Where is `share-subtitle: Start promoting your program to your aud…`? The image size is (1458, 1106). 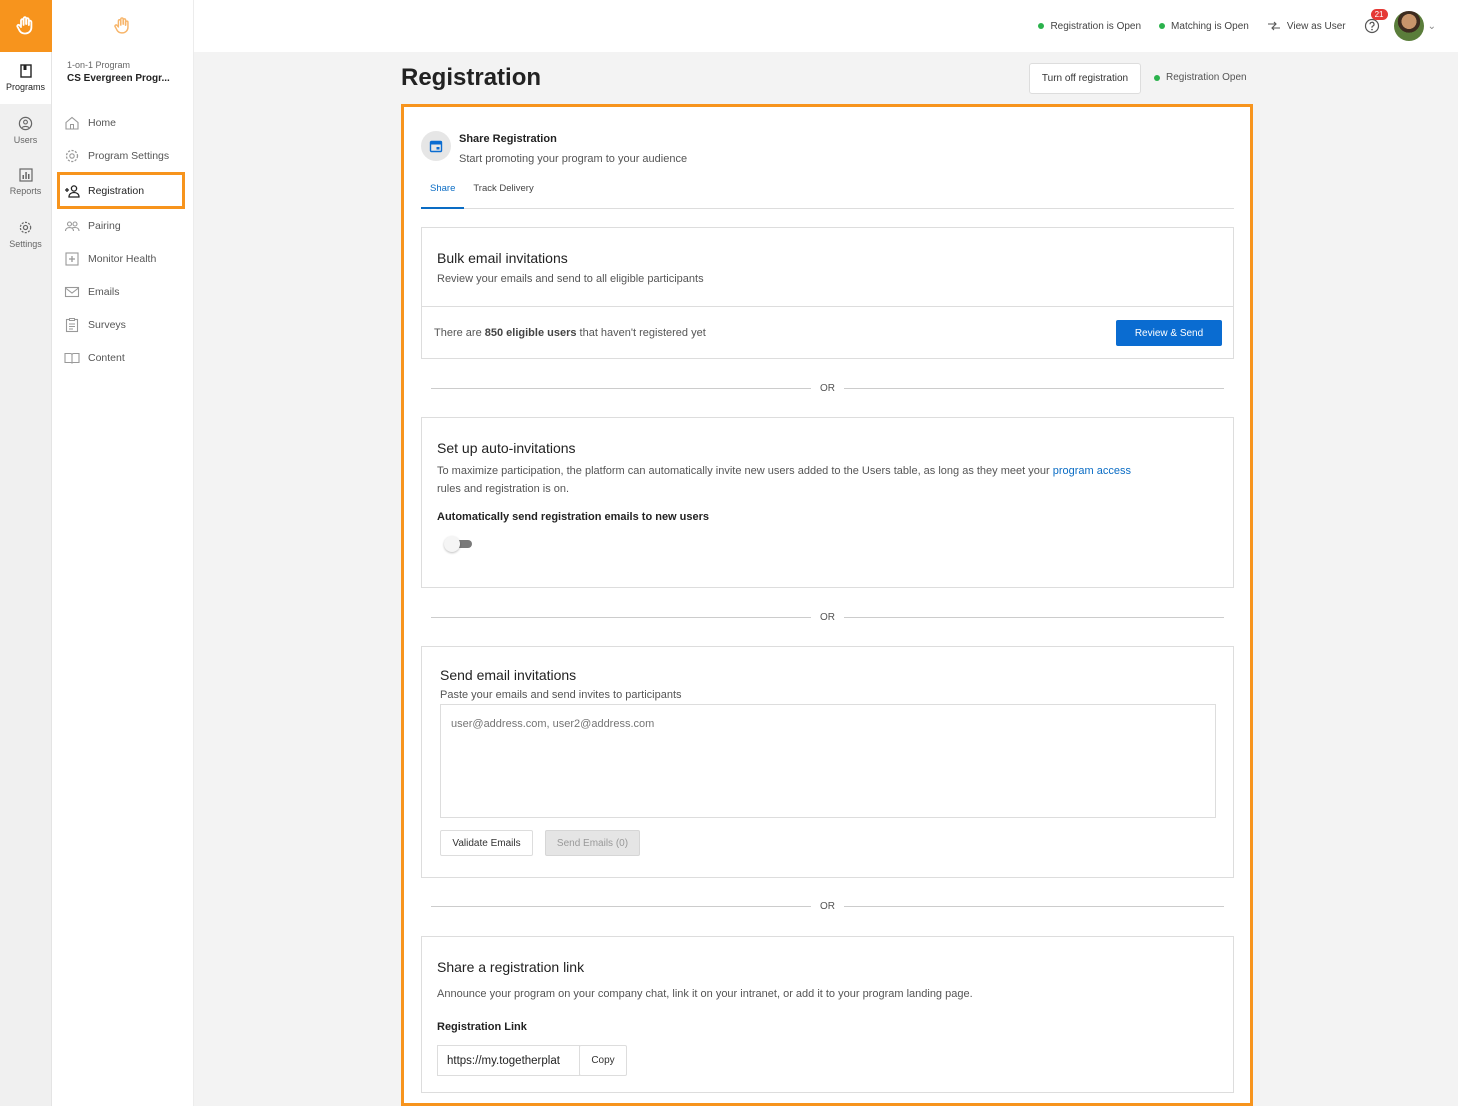 share-subtitle: Start promoting your program to your aud… is located at coordinates (573, 159).